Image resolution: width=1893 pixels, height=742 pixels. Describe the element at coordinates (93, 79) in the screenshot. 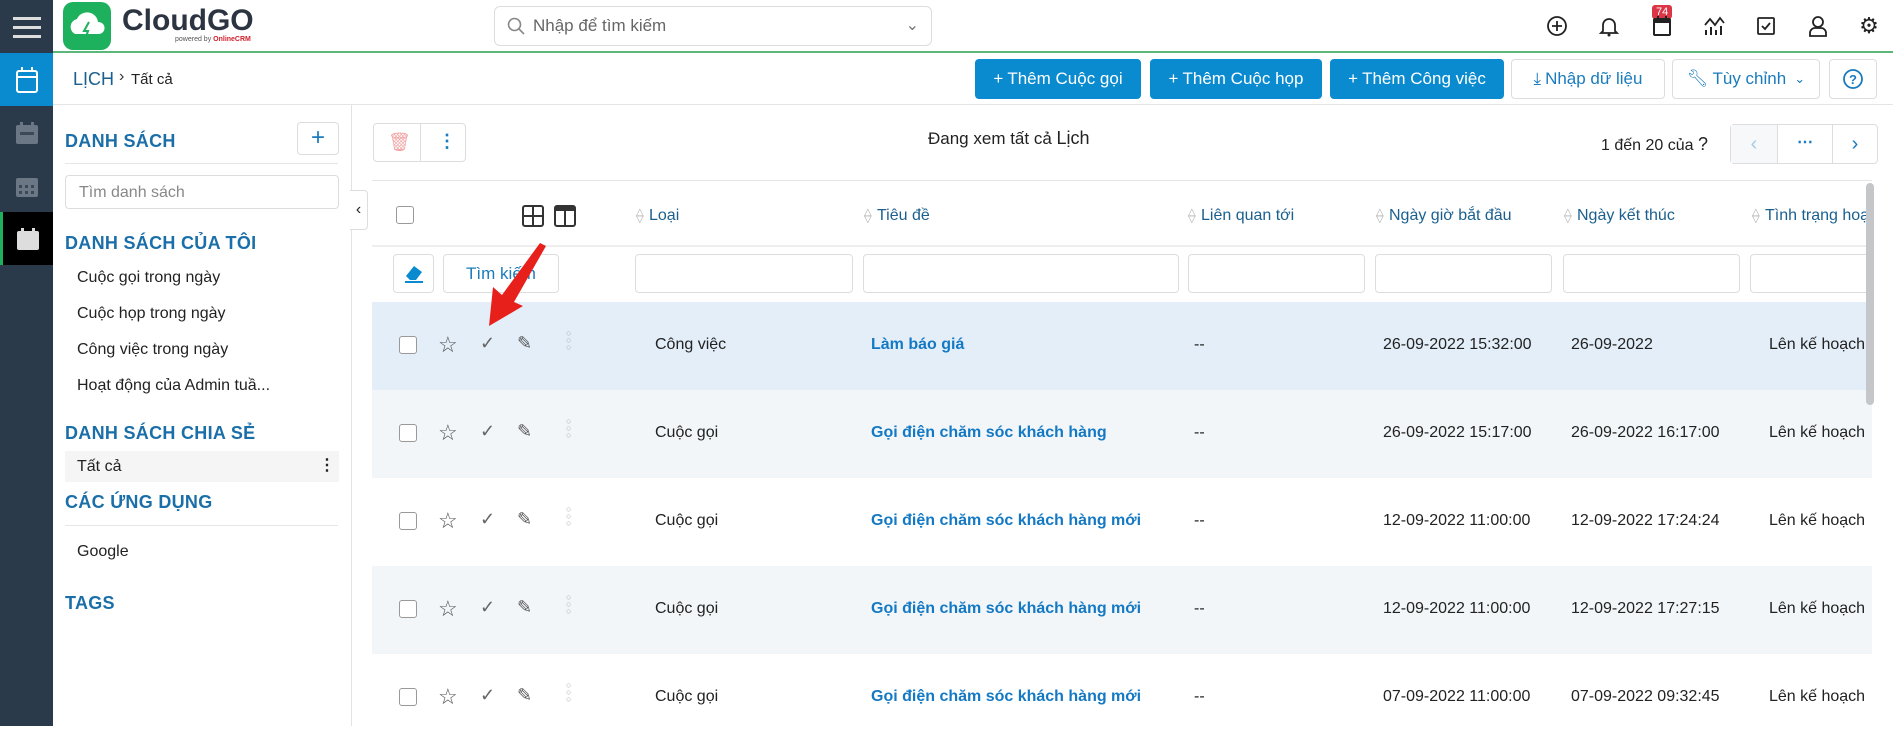

I see `breadcrumb-module: LỊCH` at that location.